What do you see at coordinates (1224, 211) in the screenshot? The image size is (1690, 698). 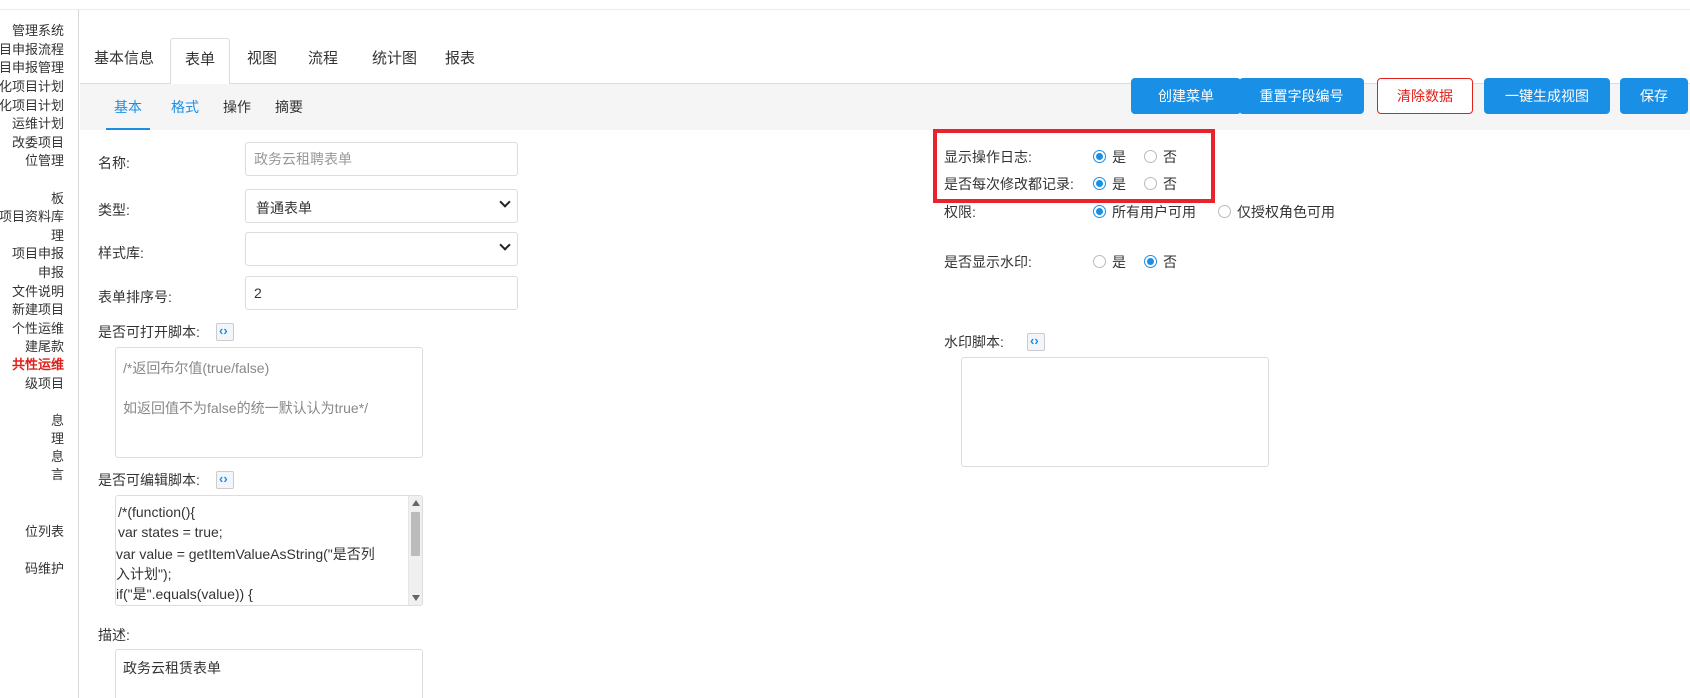 I see `permission-role-radio` at bounding box center [1224, 211].